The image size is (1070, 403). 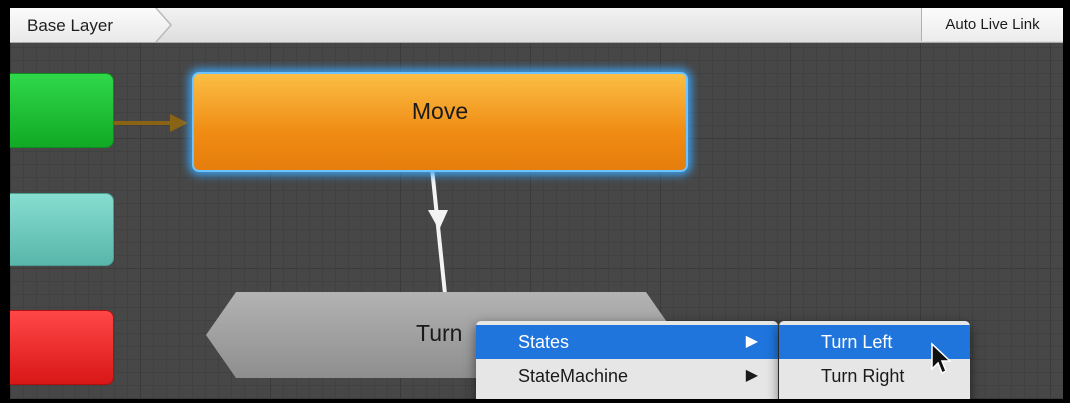 I want to click on state-machine-node-turn-label: Turn, so click(x=439, y=333).